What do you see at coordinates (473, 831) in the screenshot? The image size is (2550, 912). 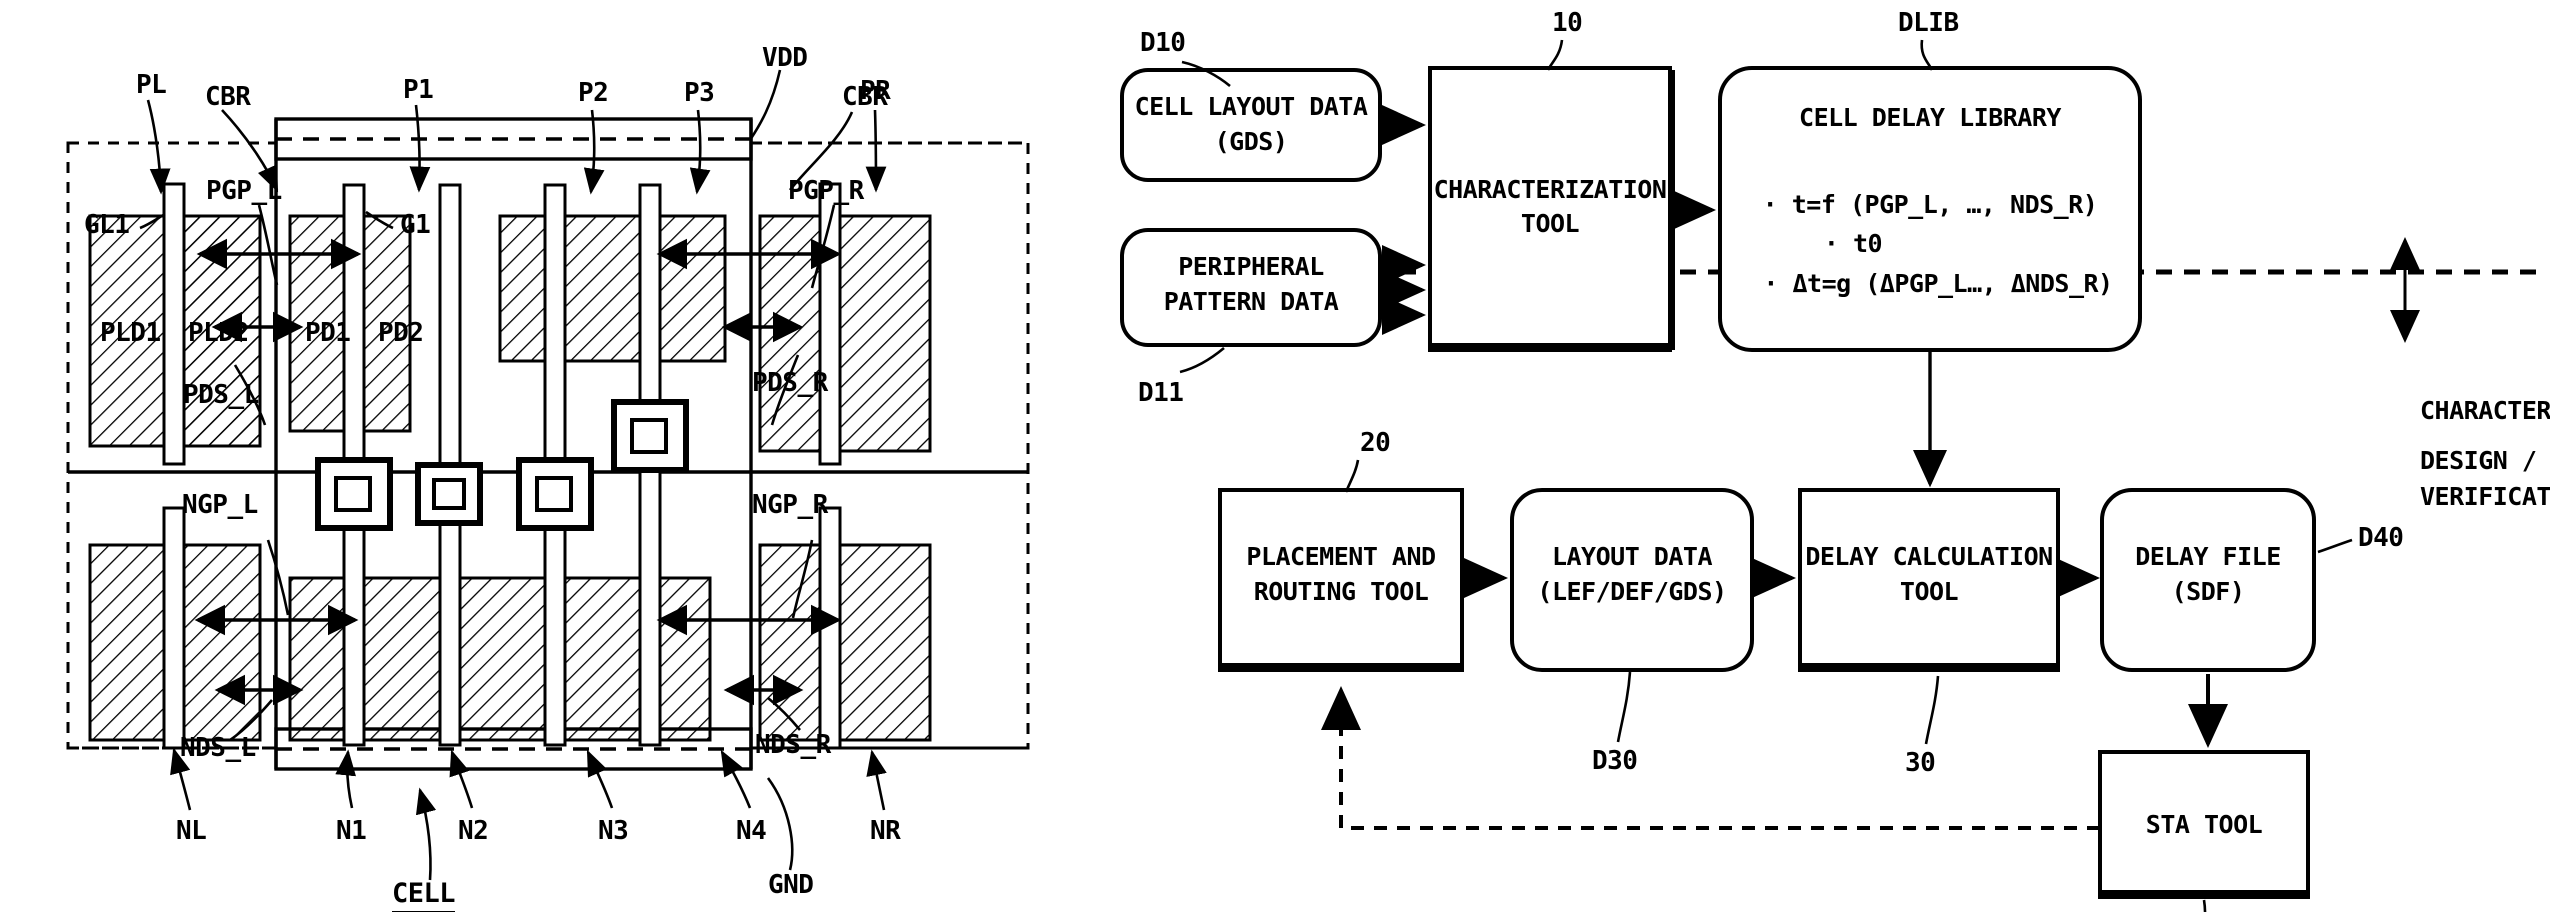 I see `label-n2: N2` at bounding box center [473, 831].